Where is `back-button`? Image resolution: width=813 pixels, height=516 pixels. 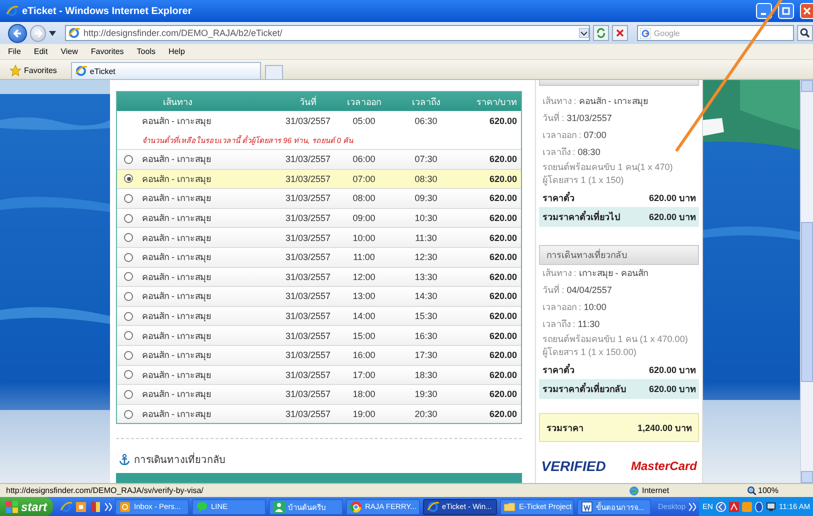
back-button is located at coordinates (17, 33).